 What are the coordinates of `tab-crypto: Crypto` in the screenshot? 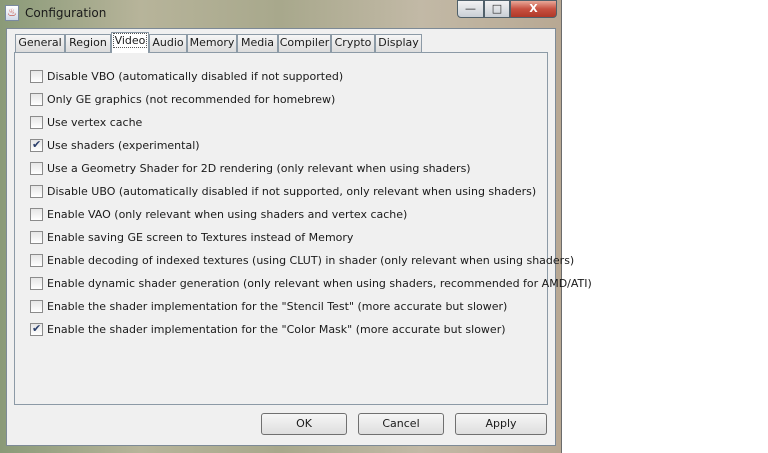 It's located at (353, 43).